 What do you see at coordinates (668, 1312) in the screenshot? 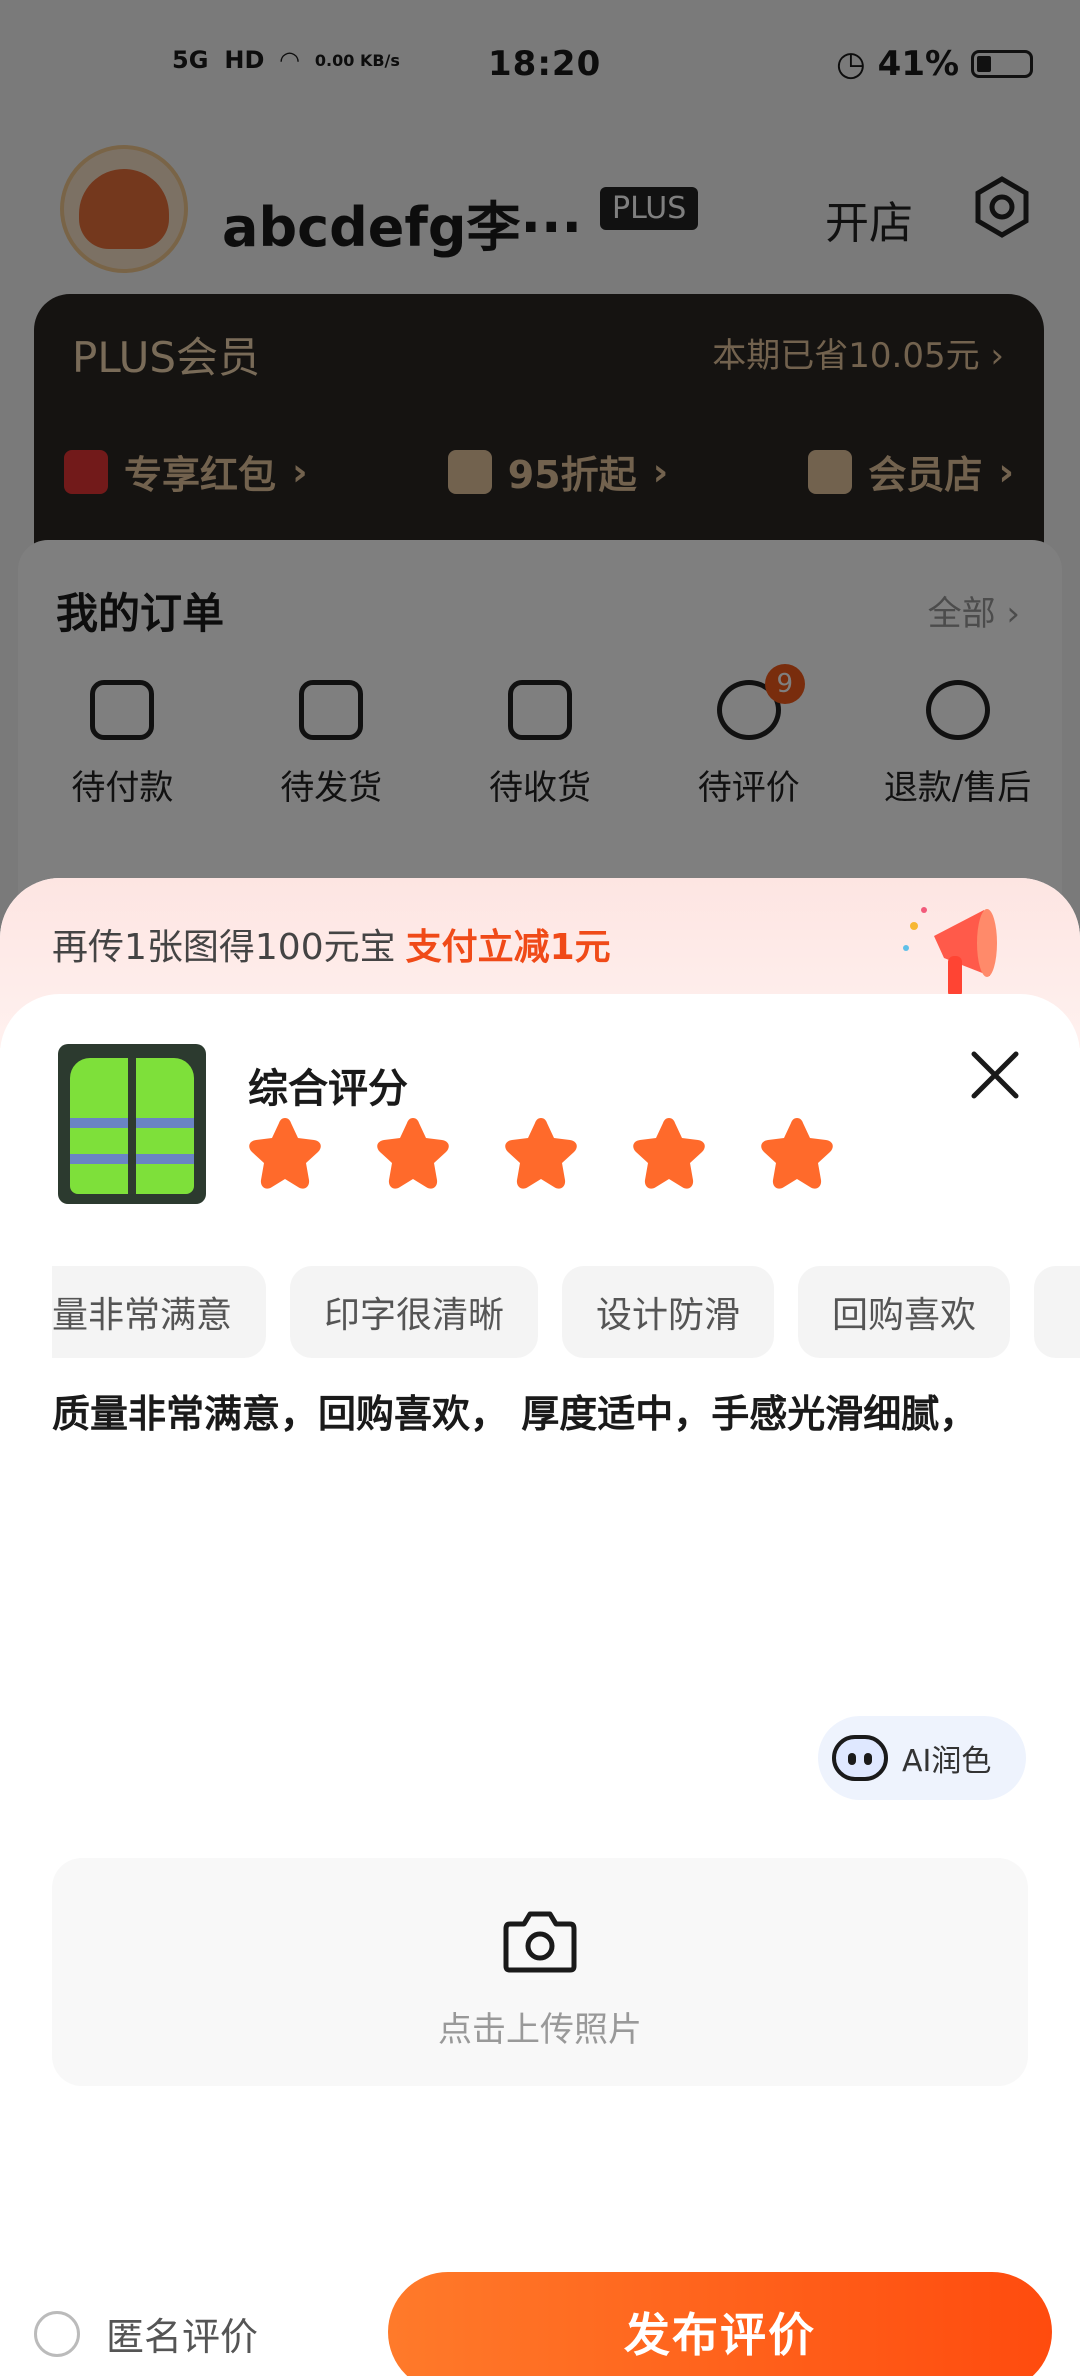
I see `review-tag: 设计防滑` at bounding box center [668, 1312].